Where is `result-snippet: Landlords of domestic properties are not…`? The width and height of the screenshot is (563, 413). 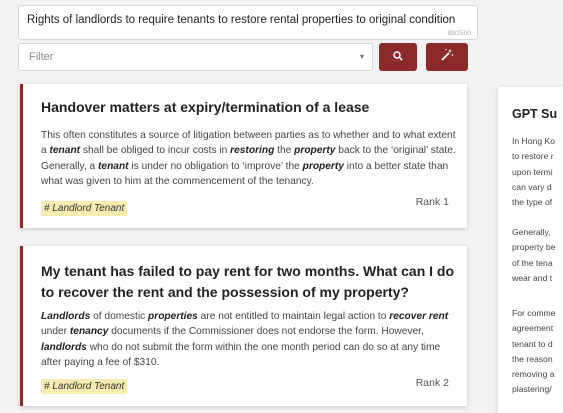 result-snippet: Landlords of domestic properties are not… is located at coordinates (245, 339).